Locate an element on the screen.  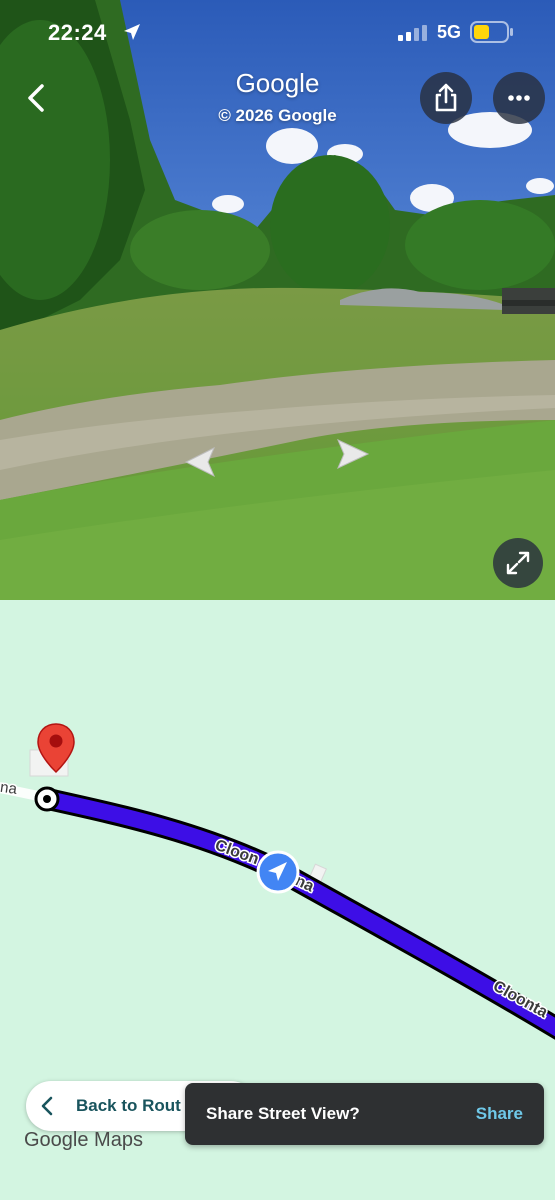
chevron-right-icon is located at coordinates (353, 454).